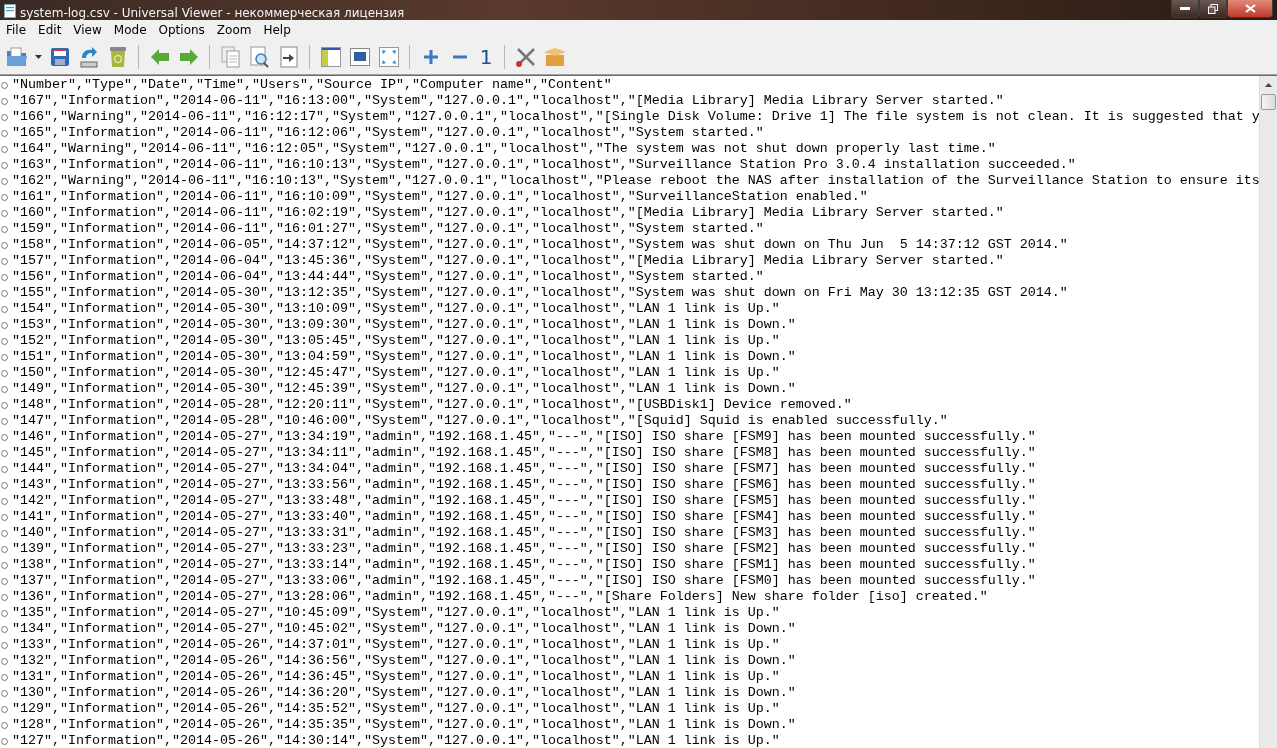  I want to click on text-line: "160","Information","2014-06-11","16:02:19","System","127.0.0.1","localhost","[Media Library] Media Library Server started.", so click(508, 213).